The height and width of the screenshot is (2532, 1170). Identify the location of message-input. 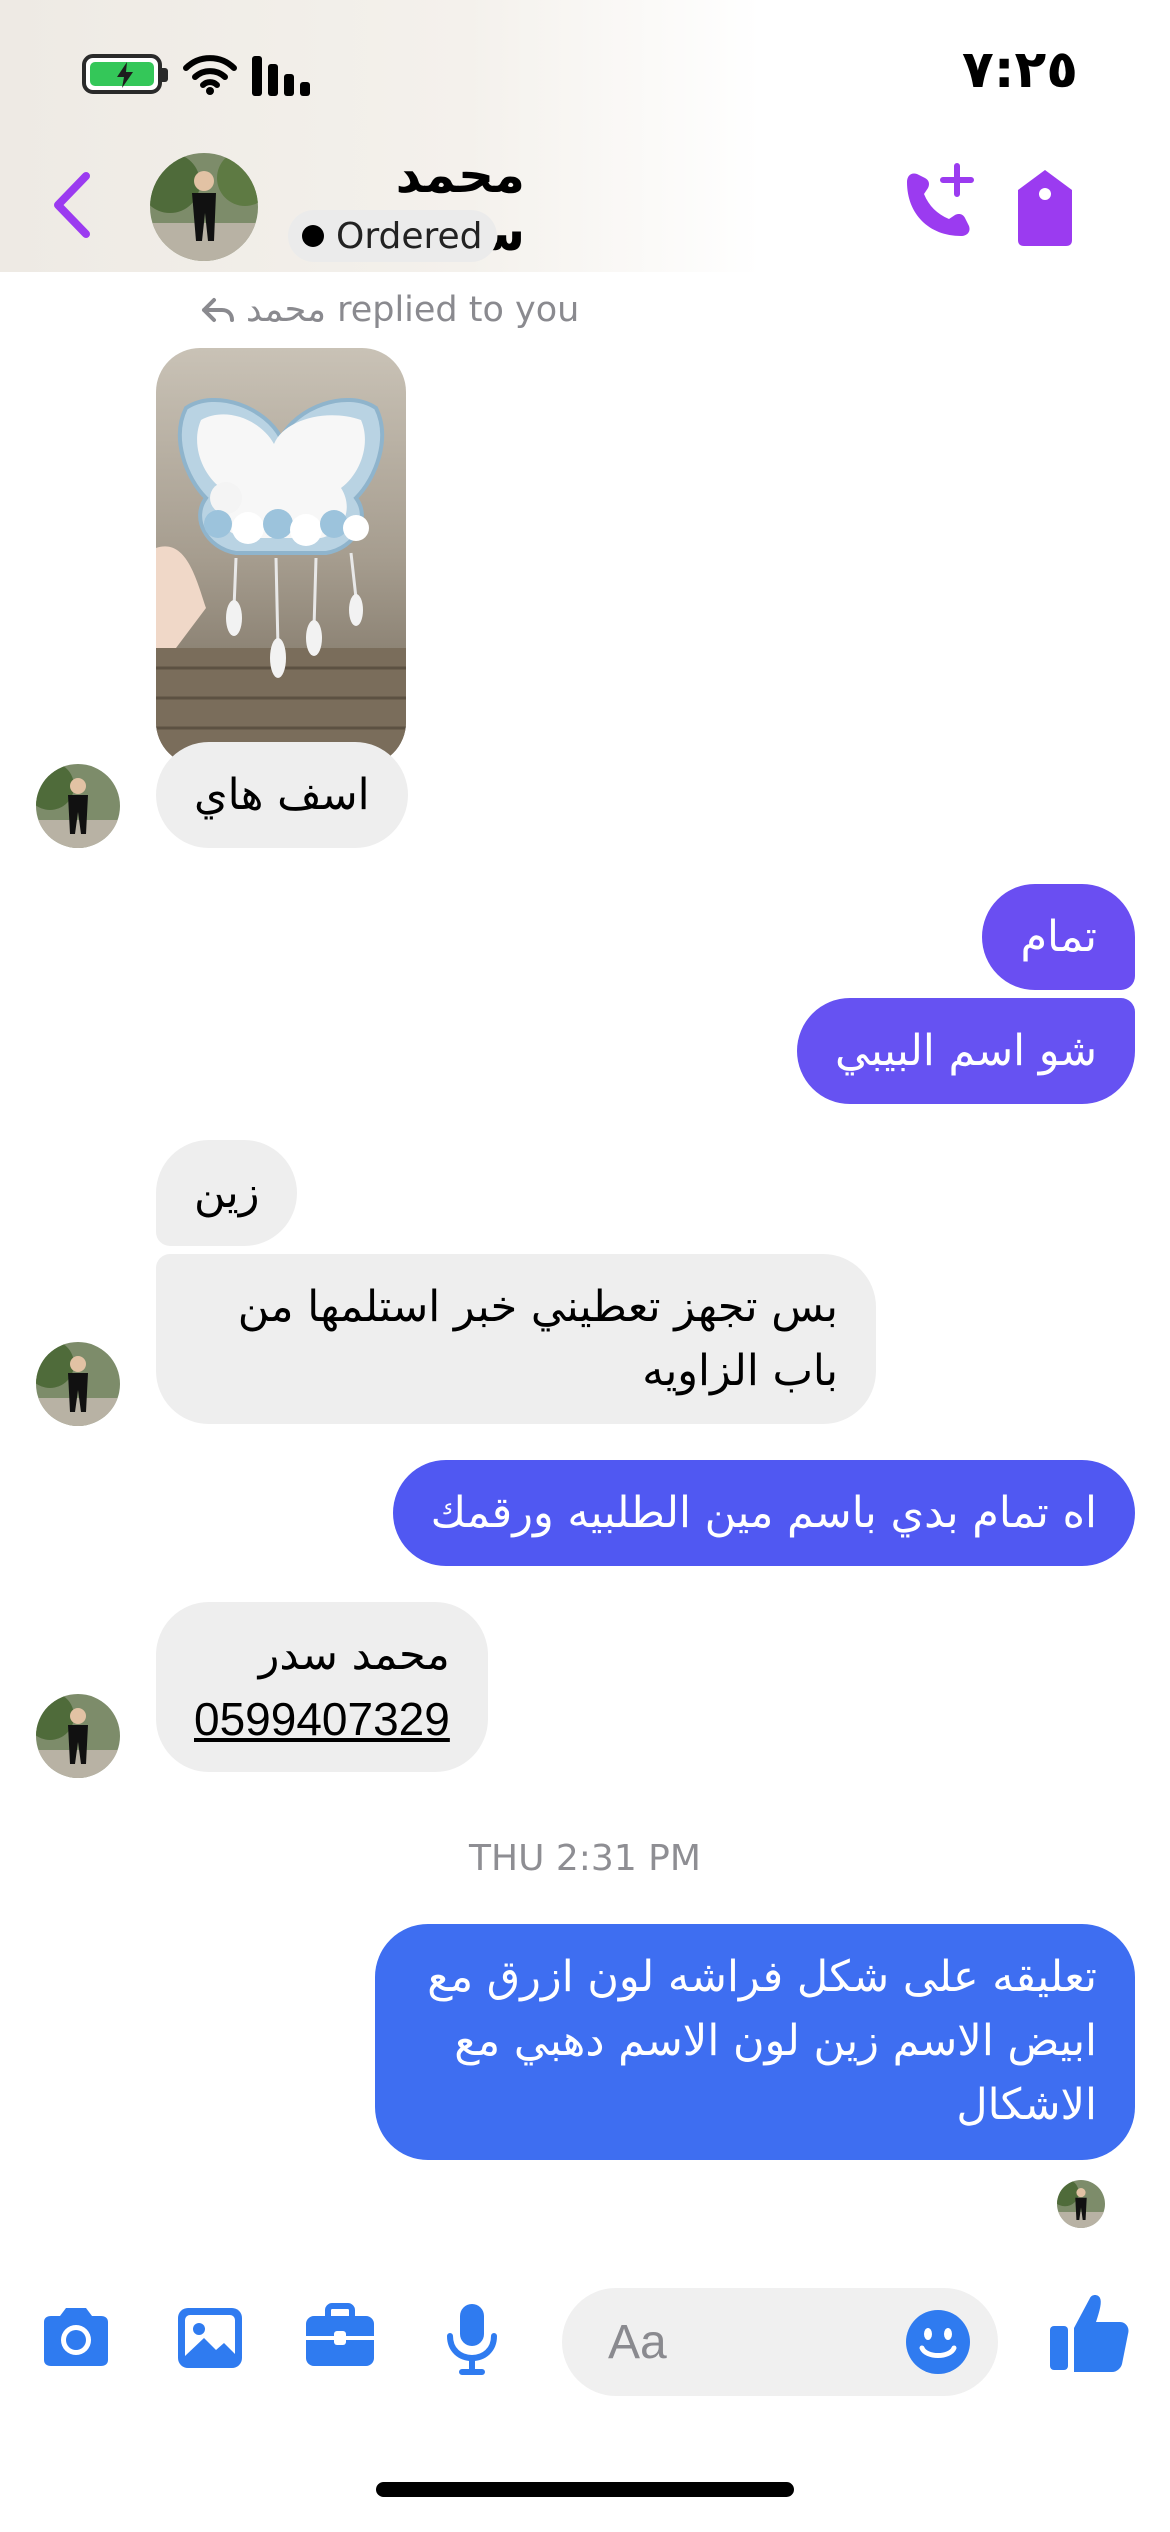
(758, 2342).